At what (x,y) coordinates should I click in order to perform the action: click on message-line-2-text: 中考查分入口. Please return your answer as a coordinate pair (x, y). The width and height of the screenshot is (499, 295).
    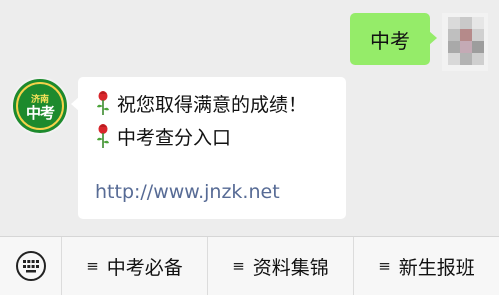
    Looking at the image, I should click on (174, 137).